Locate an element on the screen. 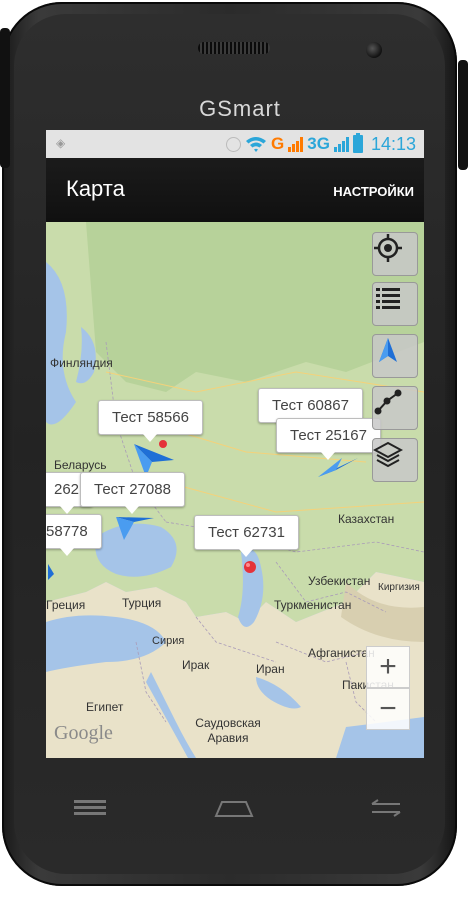 This screenshot has height=900, width=468. home-hw-button is located at coordinates (234, 810).